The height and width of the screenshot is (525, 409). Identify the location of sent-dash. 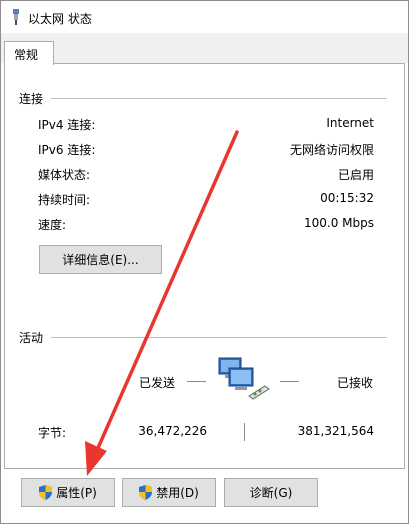
(196, 381).